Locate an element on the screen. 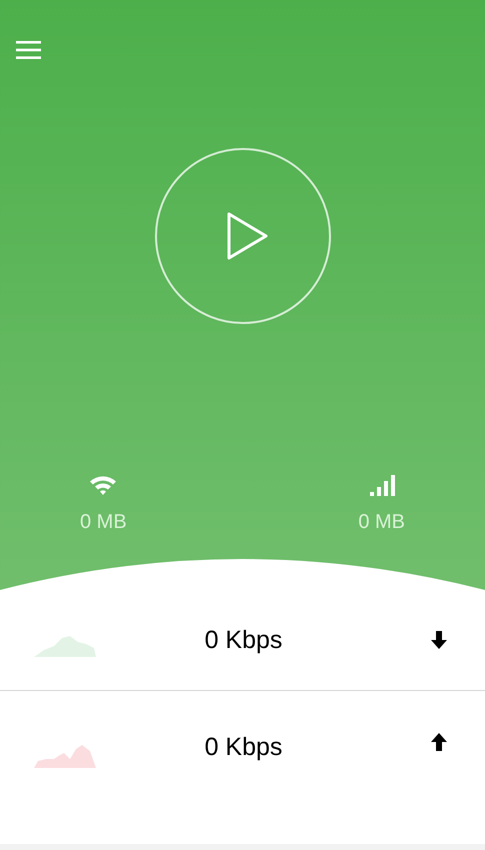 The image size is (485, 850). play-button is located at coordinates (242, 236).